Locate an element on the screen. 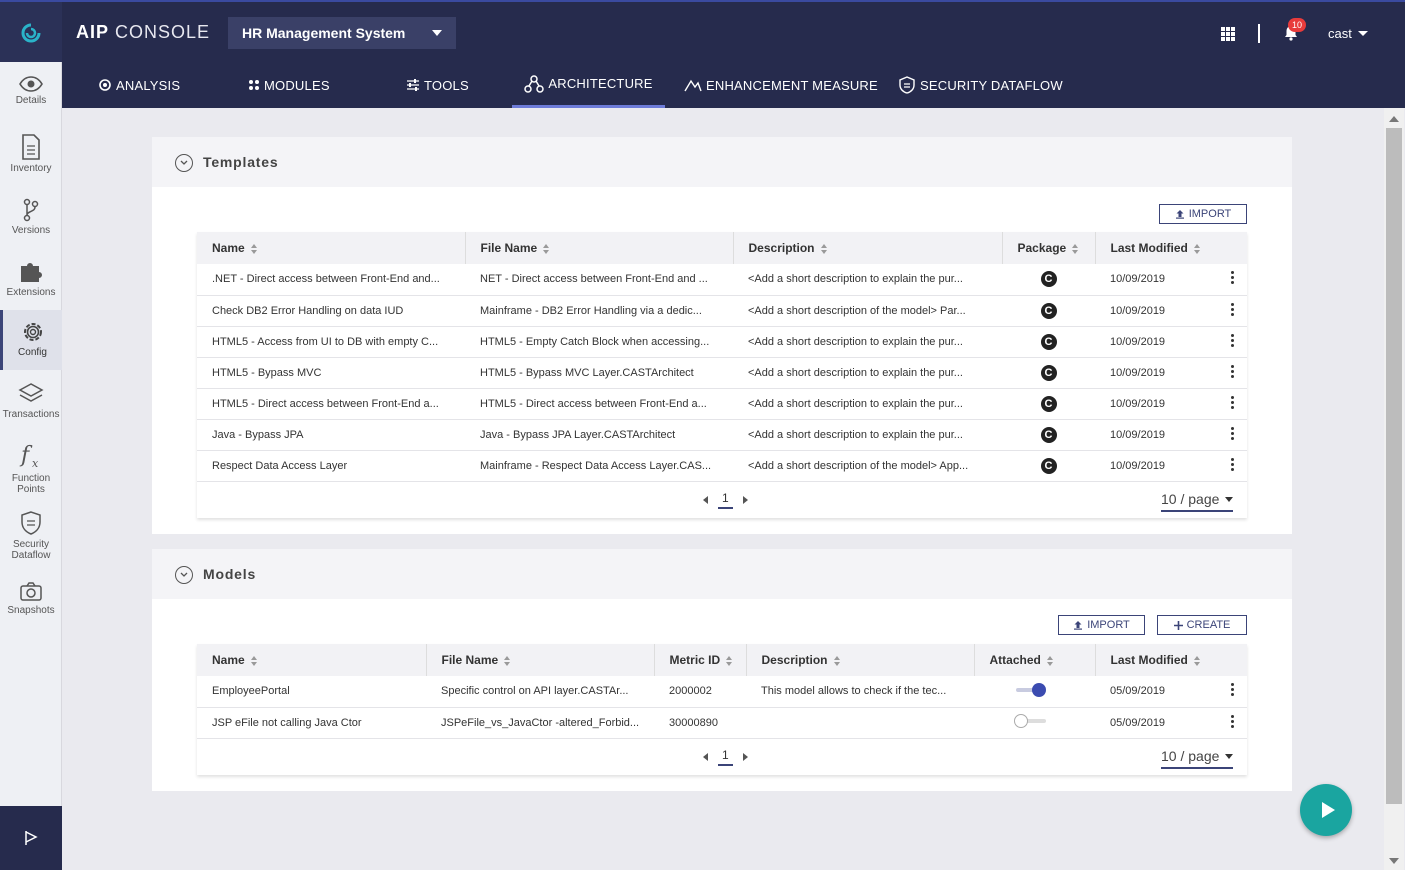 This screenshot has width=1405, height=870. sidebar-item-config: Config is located at coordinates (31, 340).